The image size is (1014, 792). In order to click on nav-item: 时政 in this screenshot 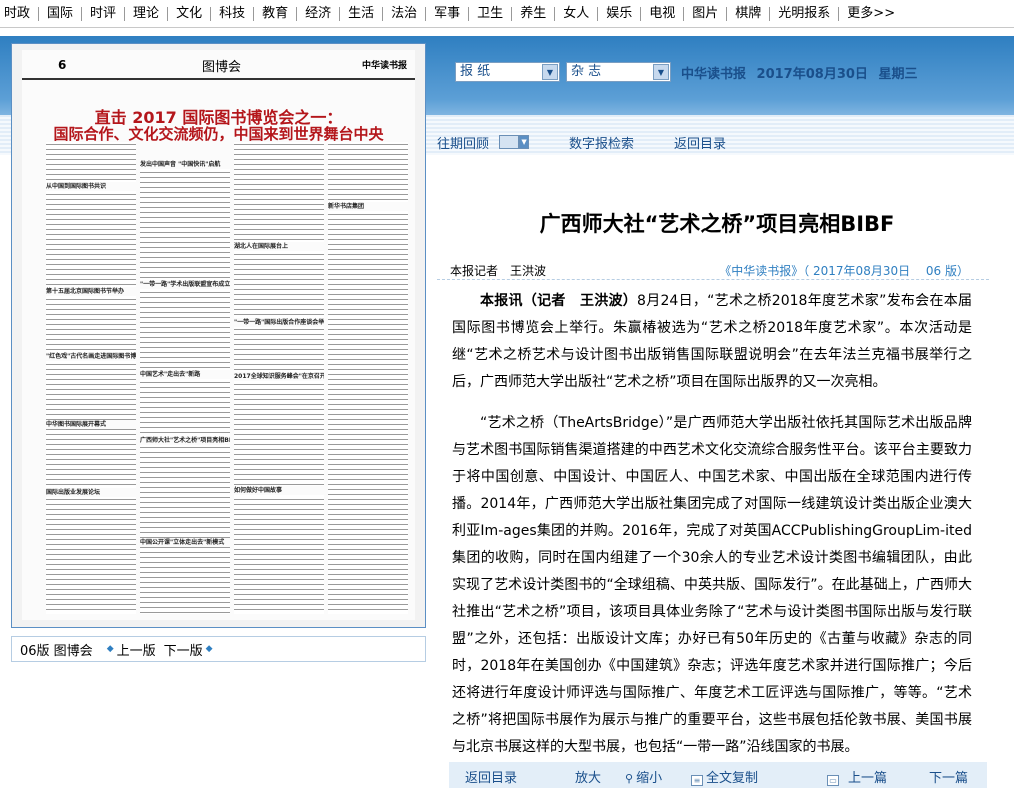, I will do `click(20, 13)`.